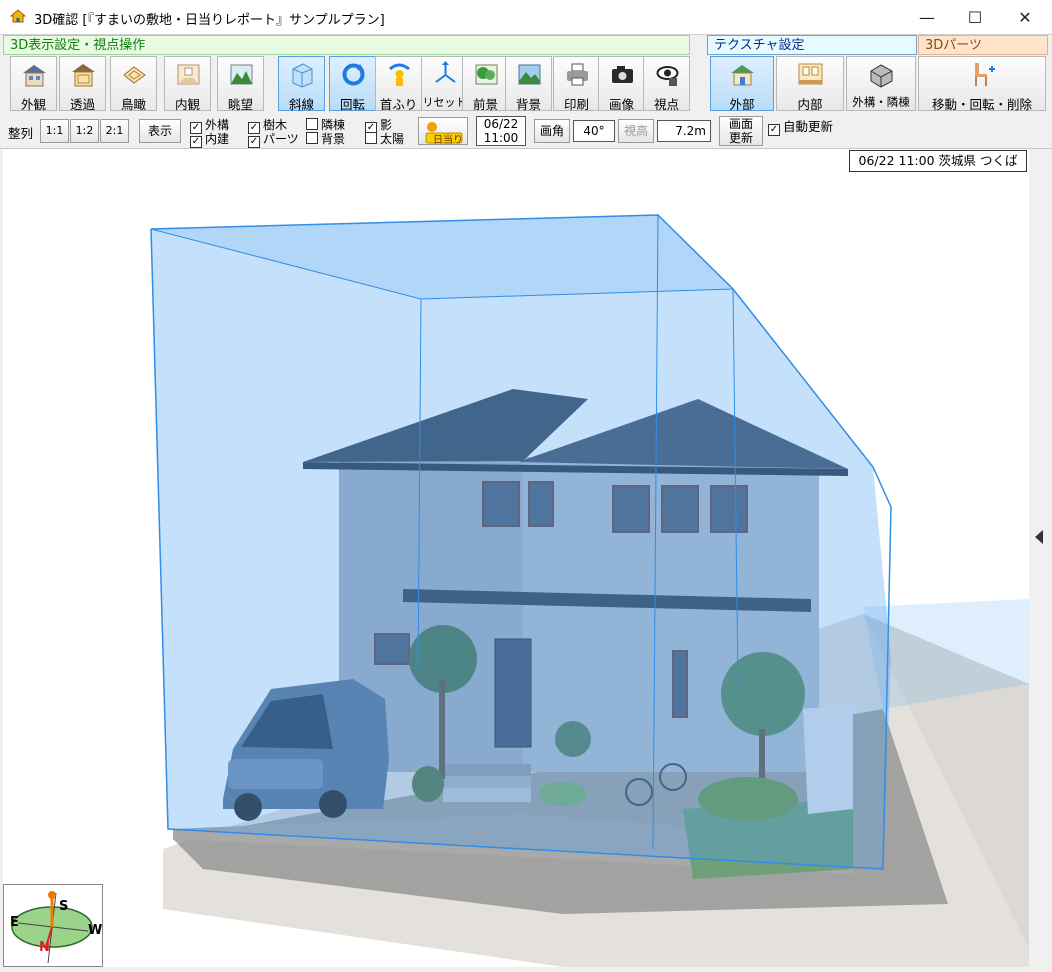 This screenshot has width=1052, height=972. What do you see at coordinates (501, 124) in the screenshot?
I see `date-value: 06/22` at bounding box center [501, 124].